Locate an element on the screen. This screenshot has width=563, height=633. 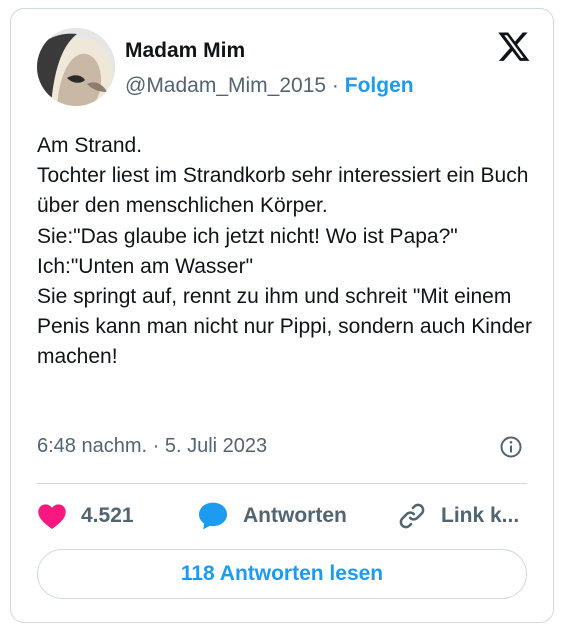
reply-button: Antworten is located at coordinates (272, 516).